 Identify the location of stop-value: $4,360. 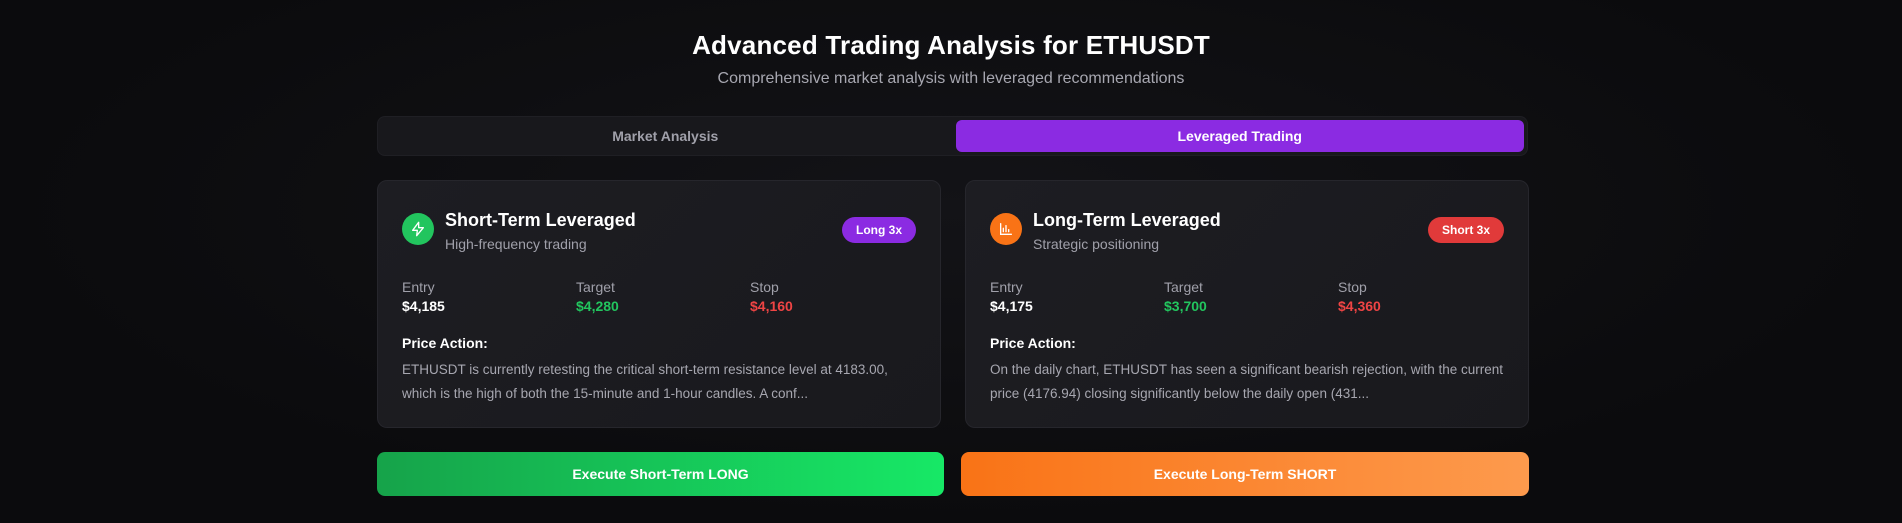
(1359, 306).